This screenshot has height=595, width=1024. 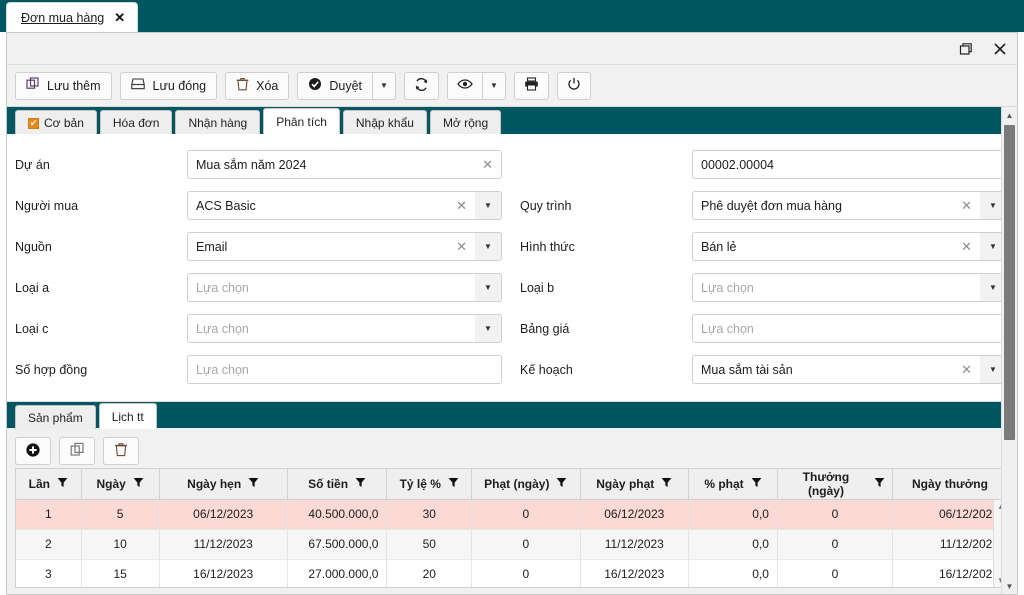 I want to click on field-label: Nguồn, so click(x=33, y=246).